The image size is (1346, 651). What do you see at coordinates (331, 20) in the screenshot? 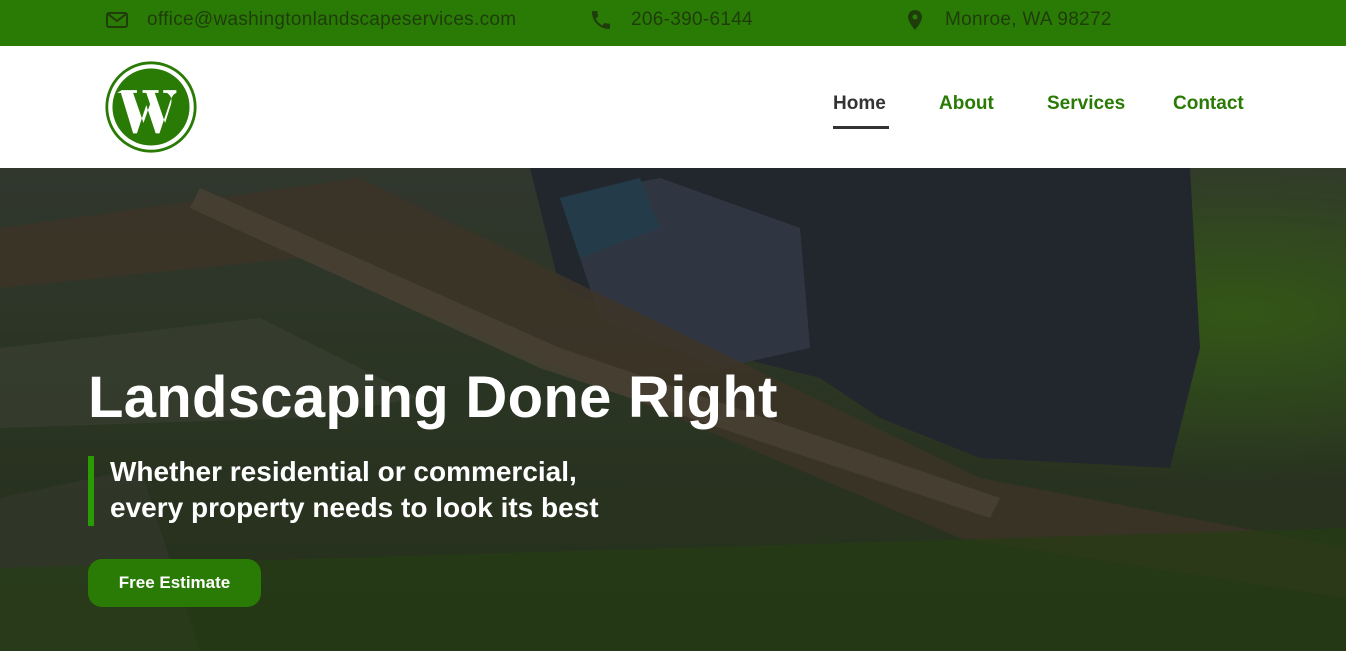
I see `topbar-email-text: office@washingtonlandscapeservices.com` at bounding box center [331, 20].